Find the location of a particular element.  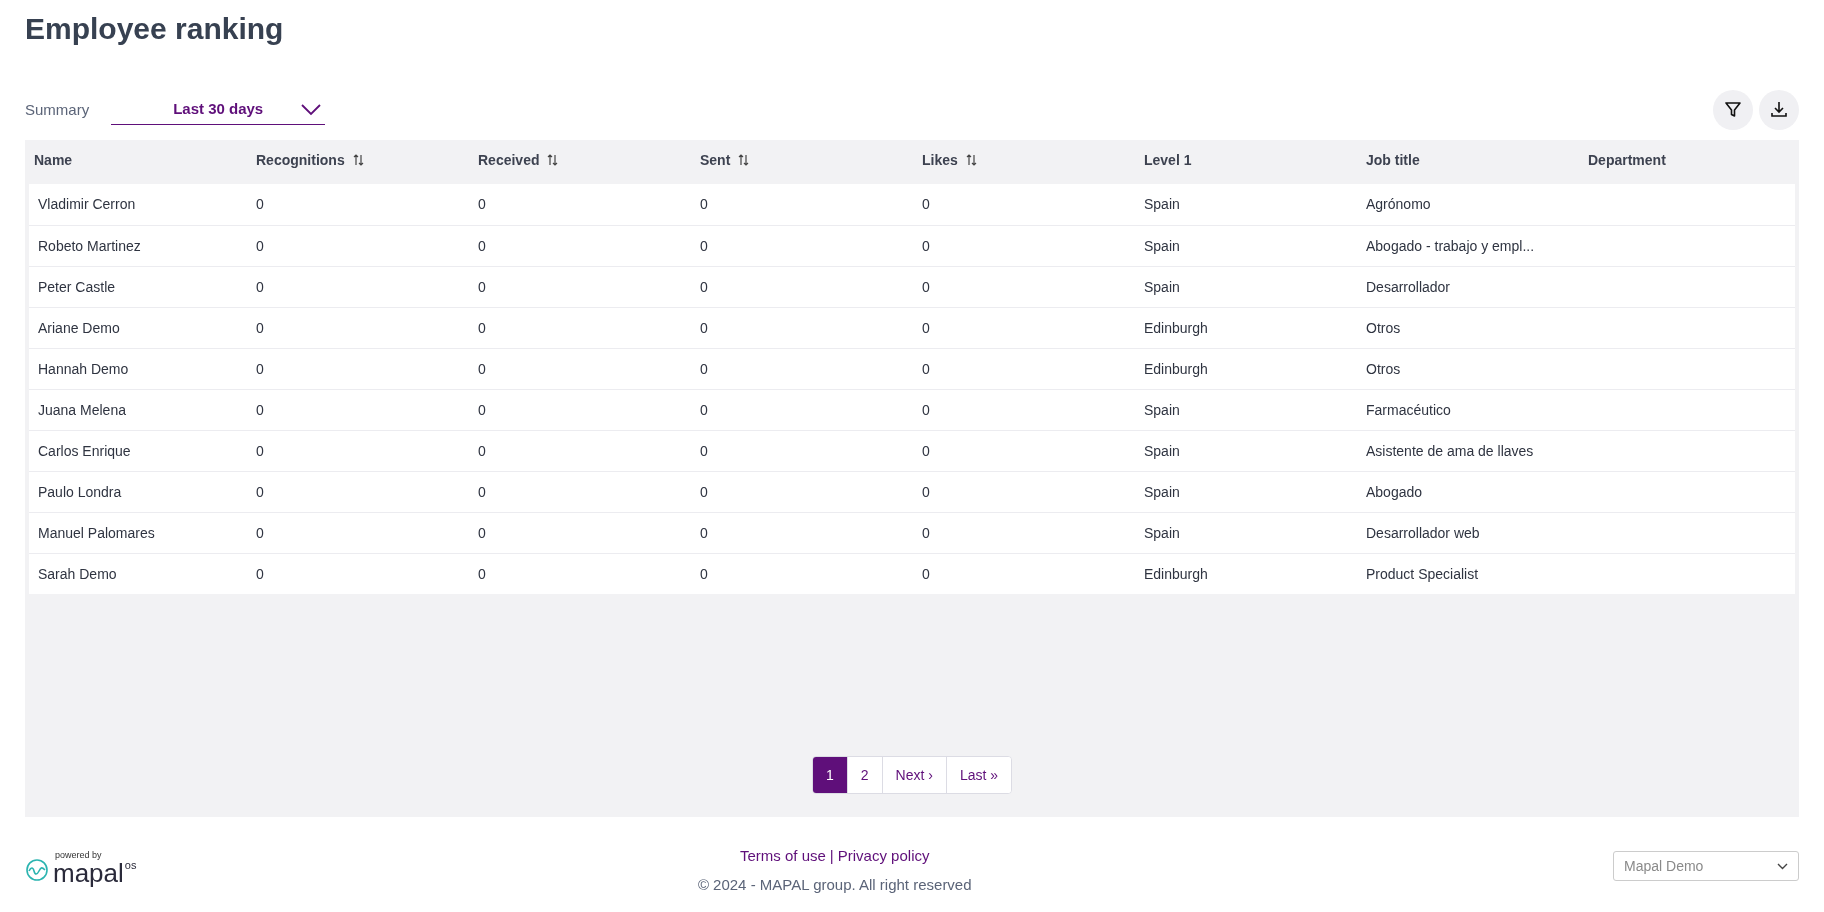

table-cell-text: Desarrollador web is located at coordinates (1423, 533).